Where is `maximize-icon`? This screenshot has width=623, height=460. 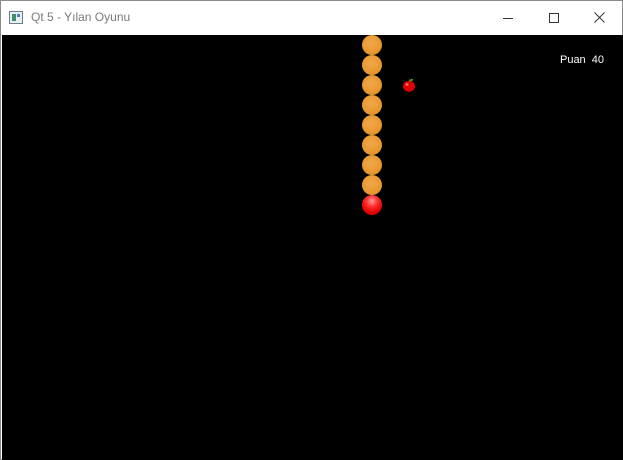 maximize-icon is located at coordinates (554, 17).